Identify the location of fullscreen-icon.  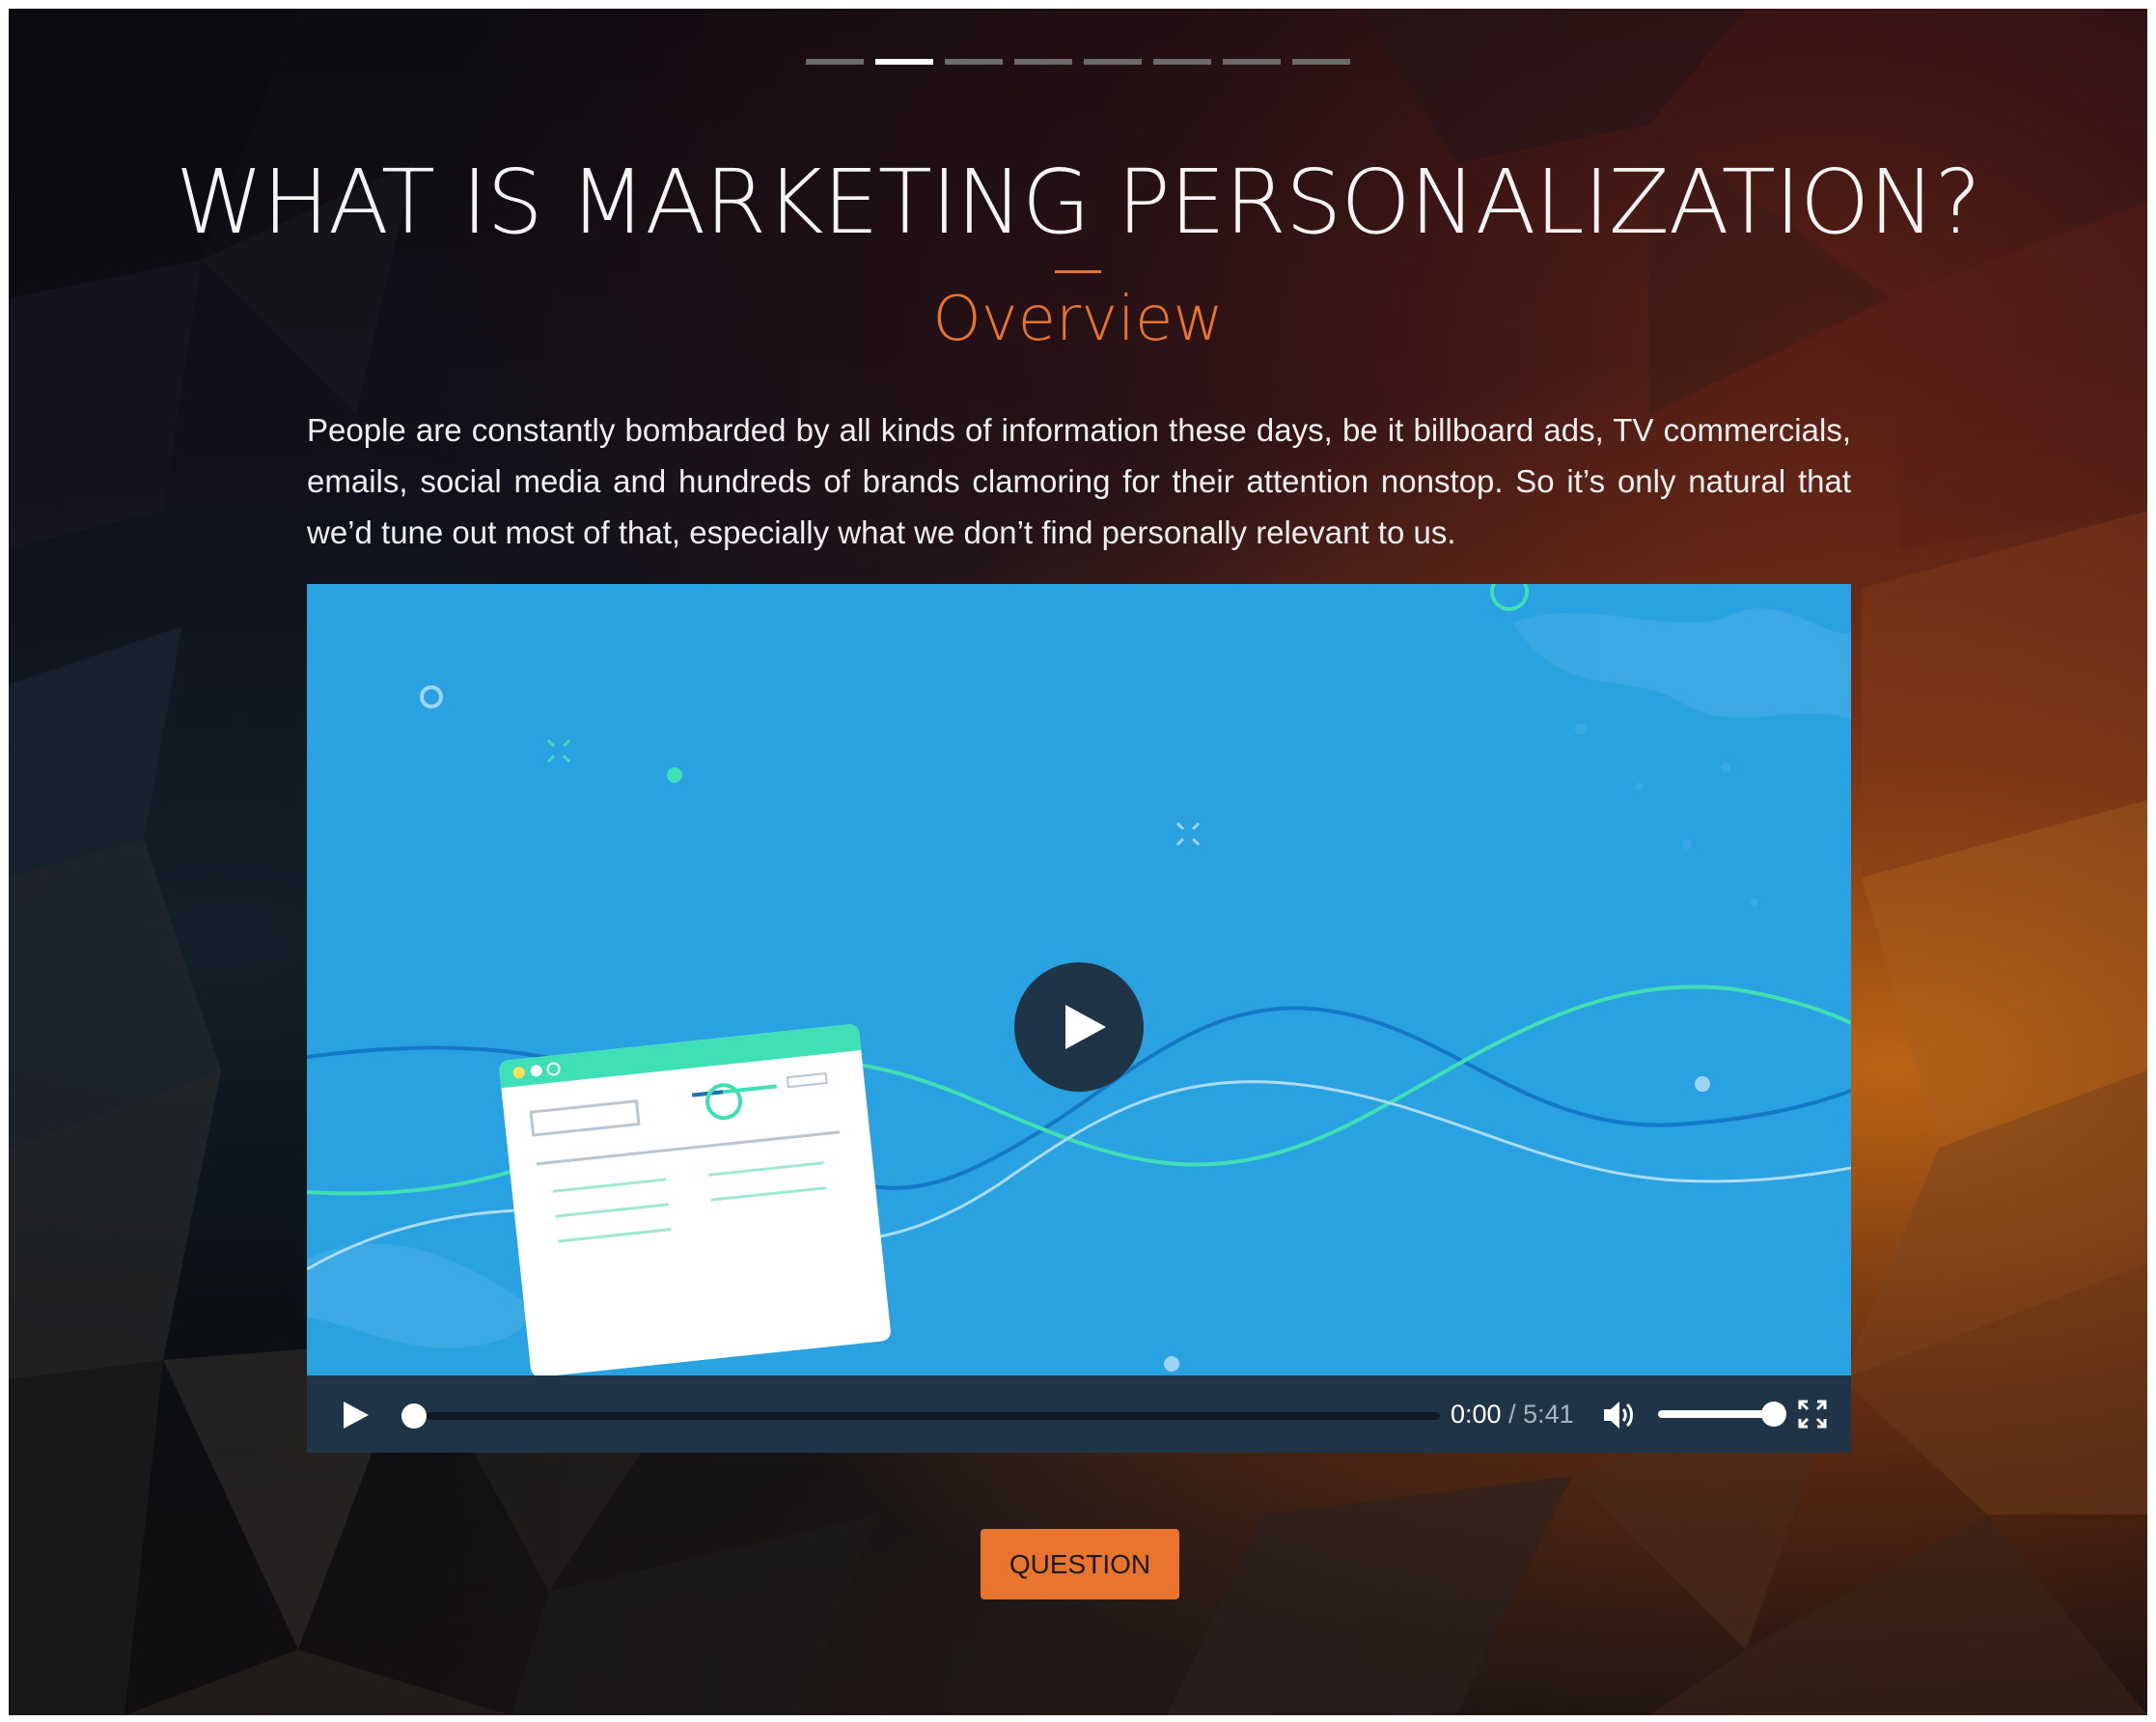
(1812, 1414).